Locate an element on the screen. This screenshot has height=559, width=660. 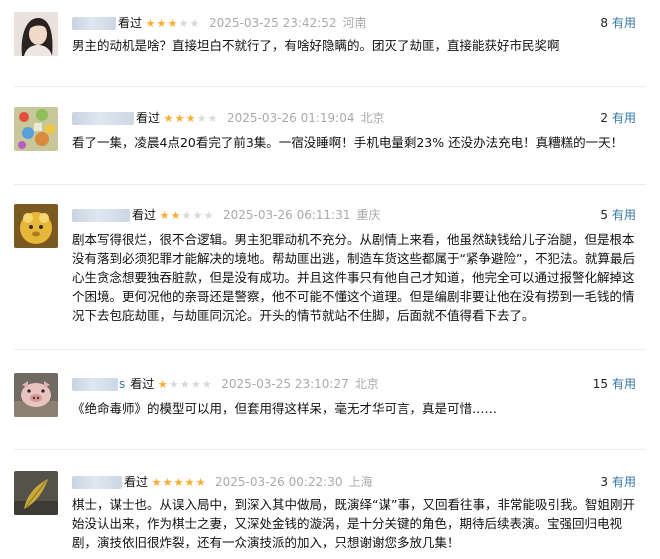
review-date: 2025-03-26 00:22:30 is located at coordinates (279, 482).